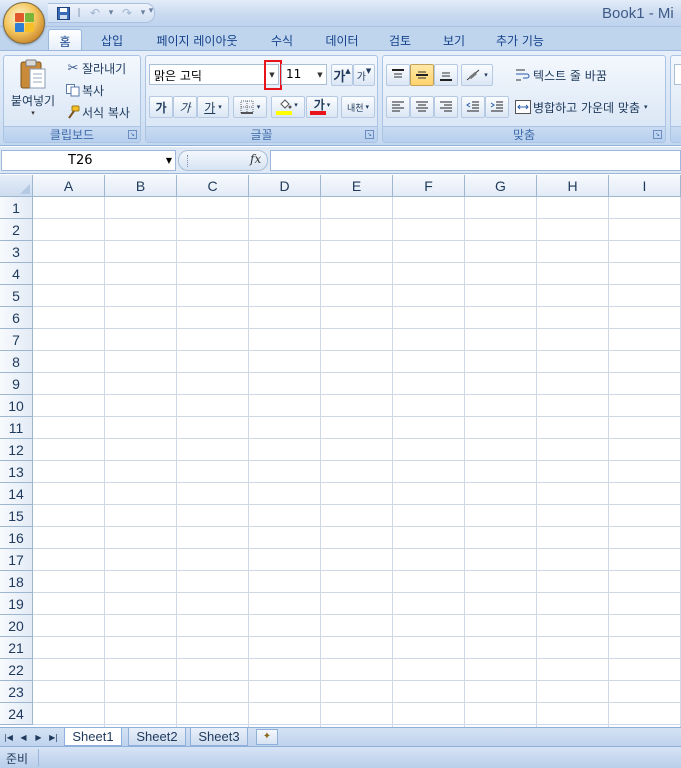 The width and height of the screenshot is (681, 768). I want to click on paste-button: 붙여넣기 ▾, so click(33, 91).